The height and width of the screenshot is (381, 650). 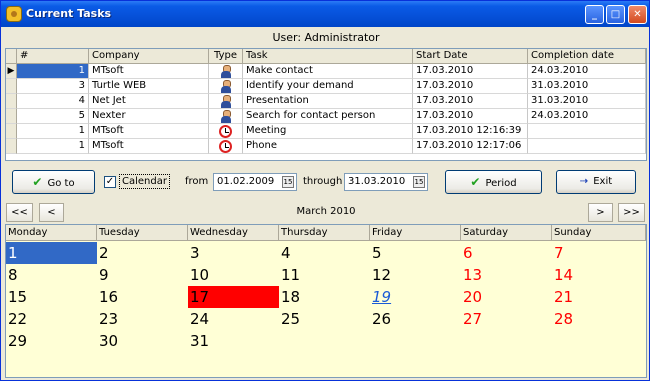 I want to click on calendar-day: 14, so click(x=599, y=275).